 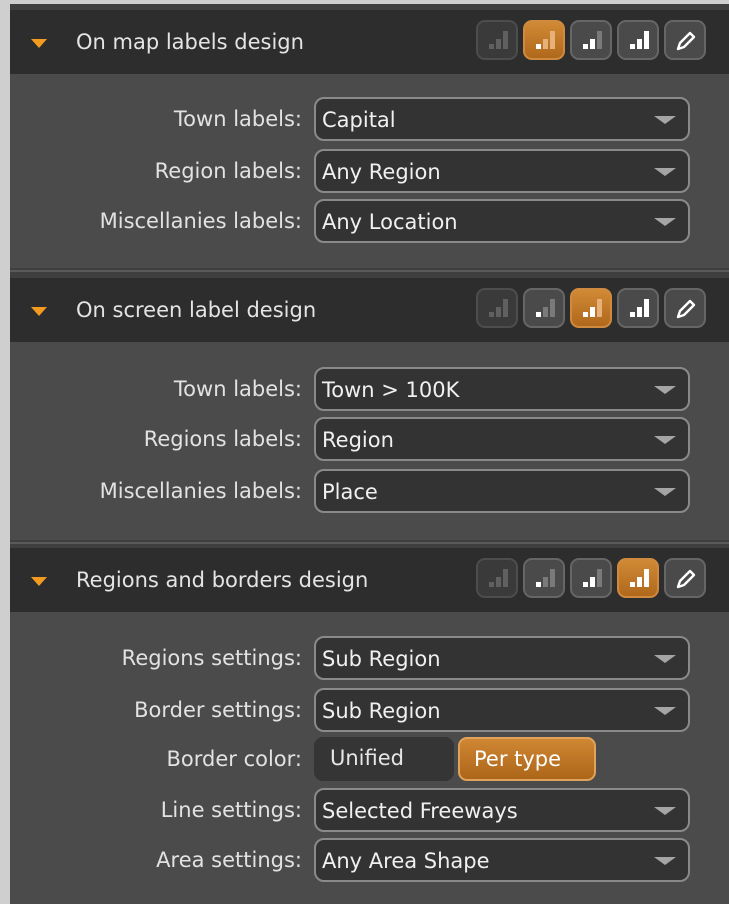 What do you see at coordinates (381, 172) in the screenshot?
I see `dropdown-value: Any Region` at bounding box center [381, 172].